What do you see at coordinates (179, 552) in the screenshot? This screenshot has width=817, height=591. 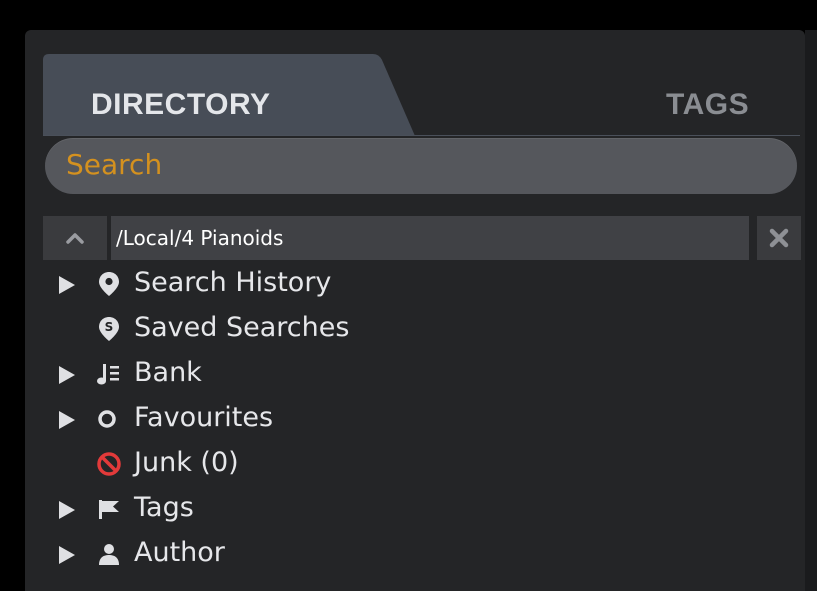 I see `tree-item-label: Author` at bounding box center [179, 552].